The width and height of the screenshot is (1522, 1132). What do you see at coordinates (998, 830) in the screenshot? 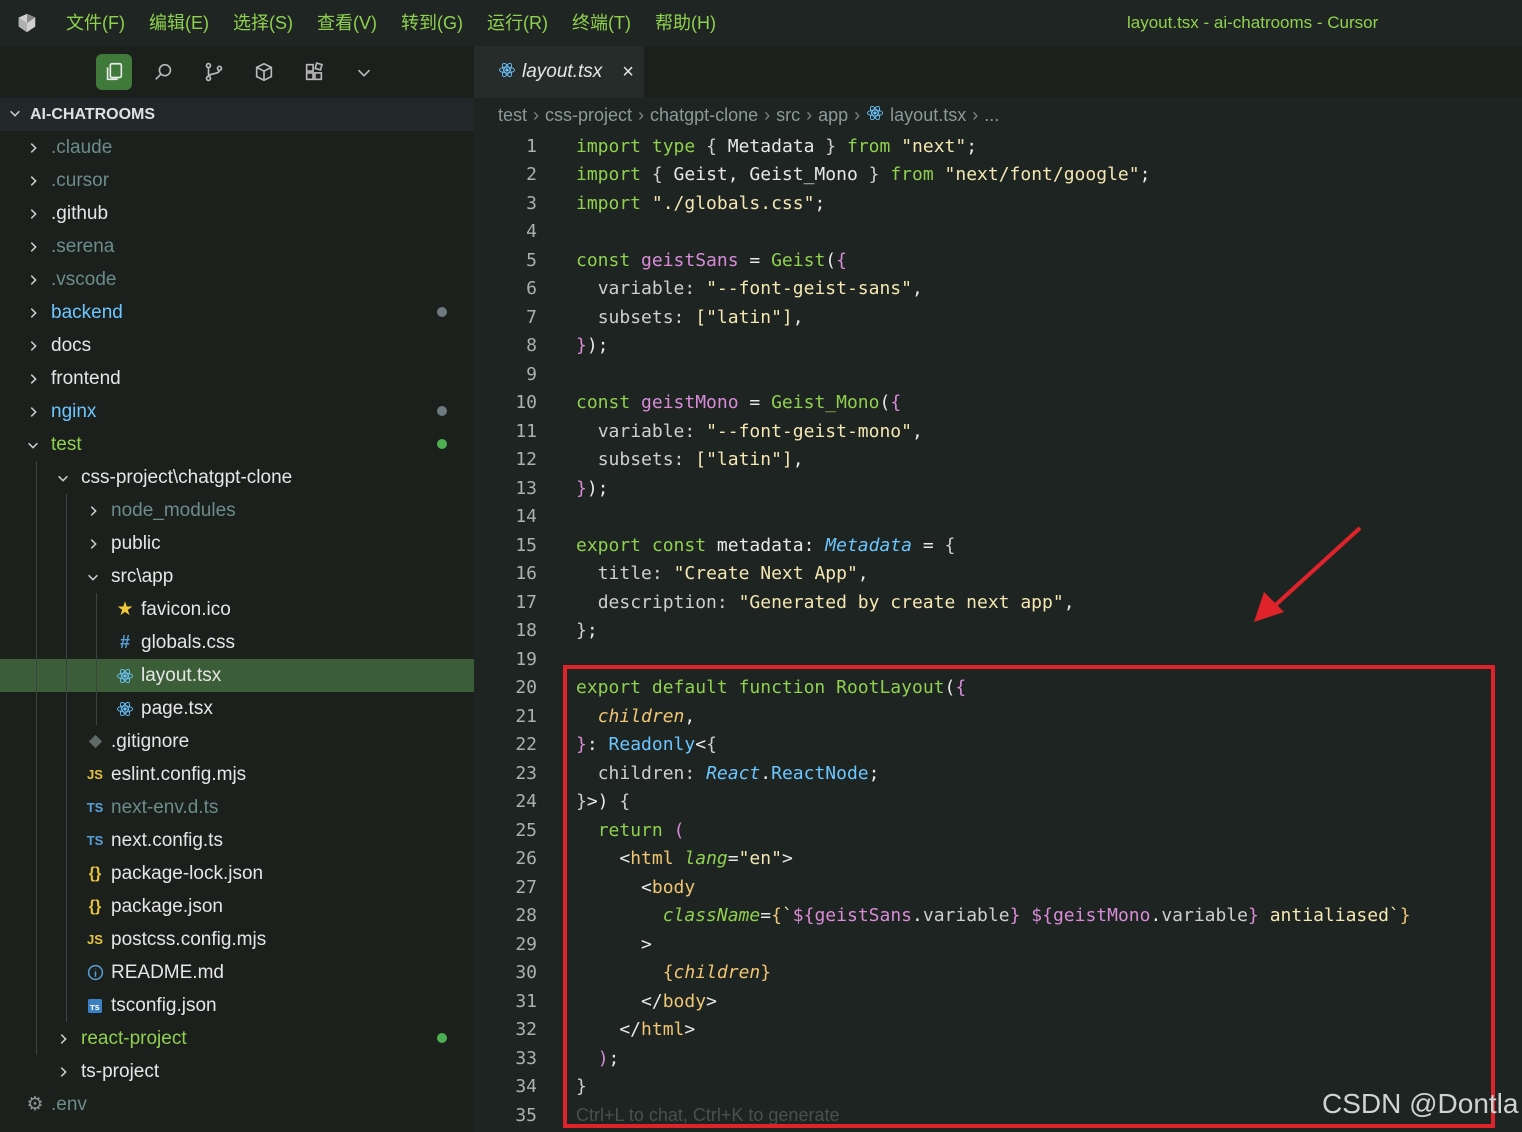
I see `code-line: 25 return (` at bounding box center [998, 830].